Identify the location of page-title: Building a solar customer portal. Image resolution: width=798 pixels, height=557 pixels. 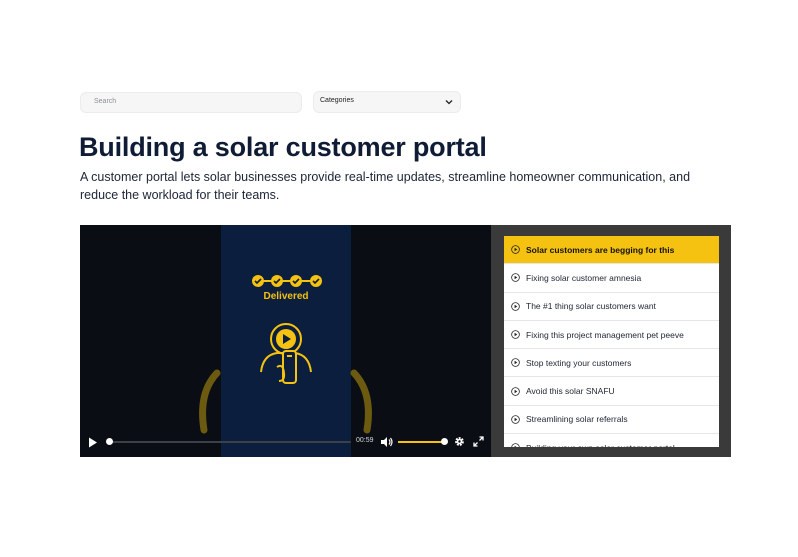
(283, 147).